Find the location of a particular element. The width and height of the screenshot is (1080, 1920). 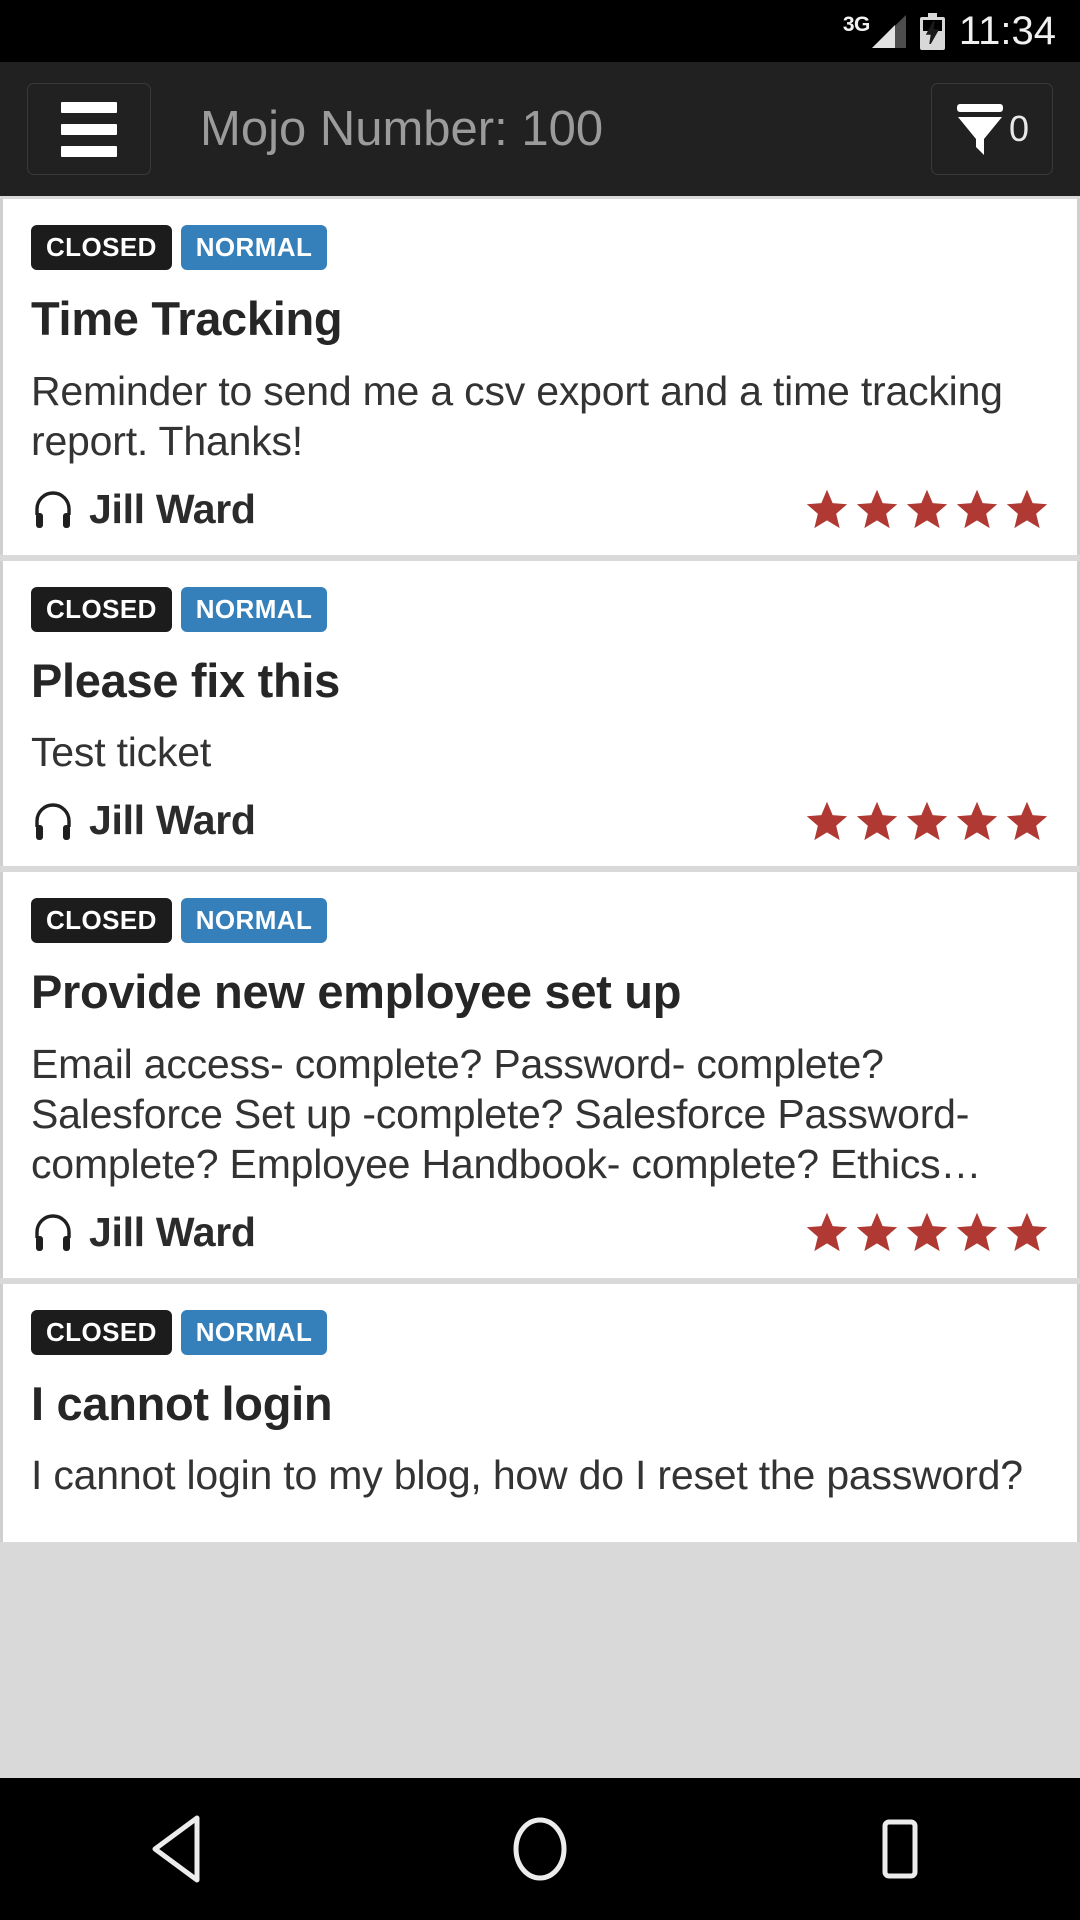

recents-square-icon is located at coordinates (900, 1849).